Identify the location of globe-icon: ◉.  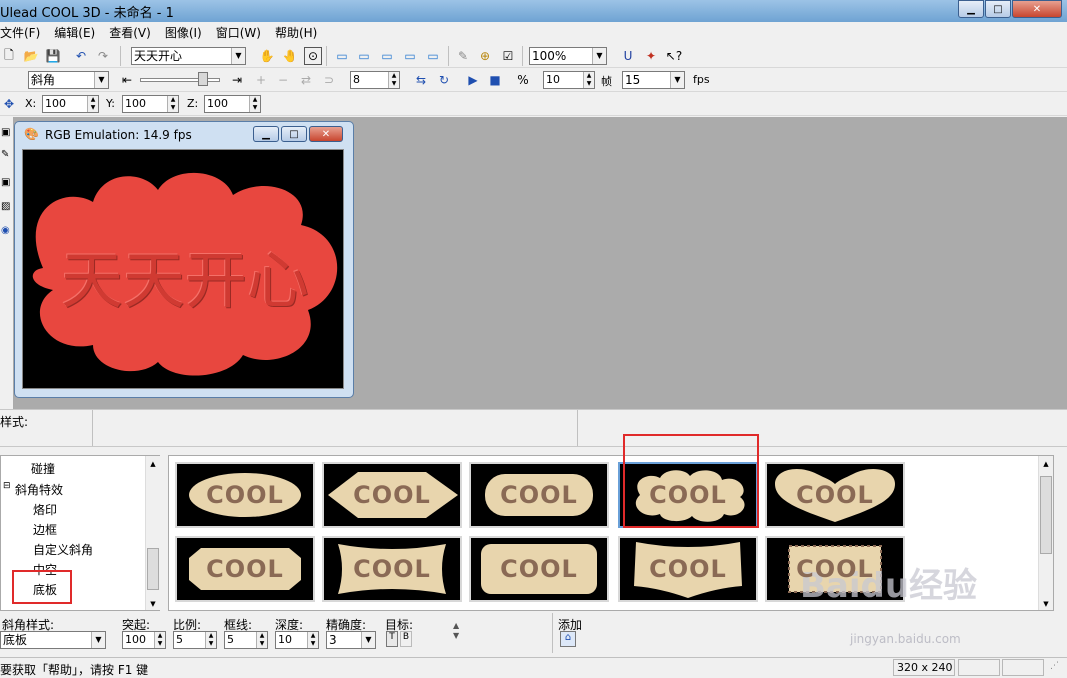
(5, 230).